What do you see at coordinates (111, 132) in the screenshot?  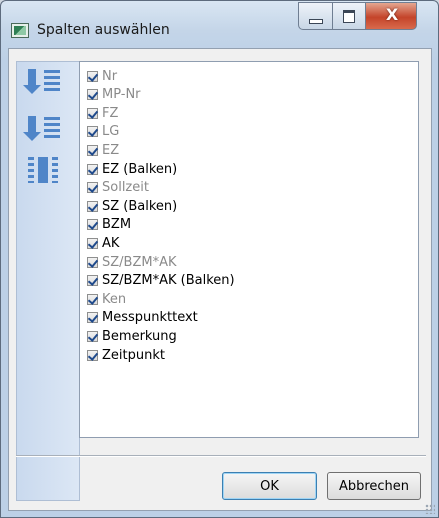 I see `column-option-label: LG` at bounding box center [111, 132].